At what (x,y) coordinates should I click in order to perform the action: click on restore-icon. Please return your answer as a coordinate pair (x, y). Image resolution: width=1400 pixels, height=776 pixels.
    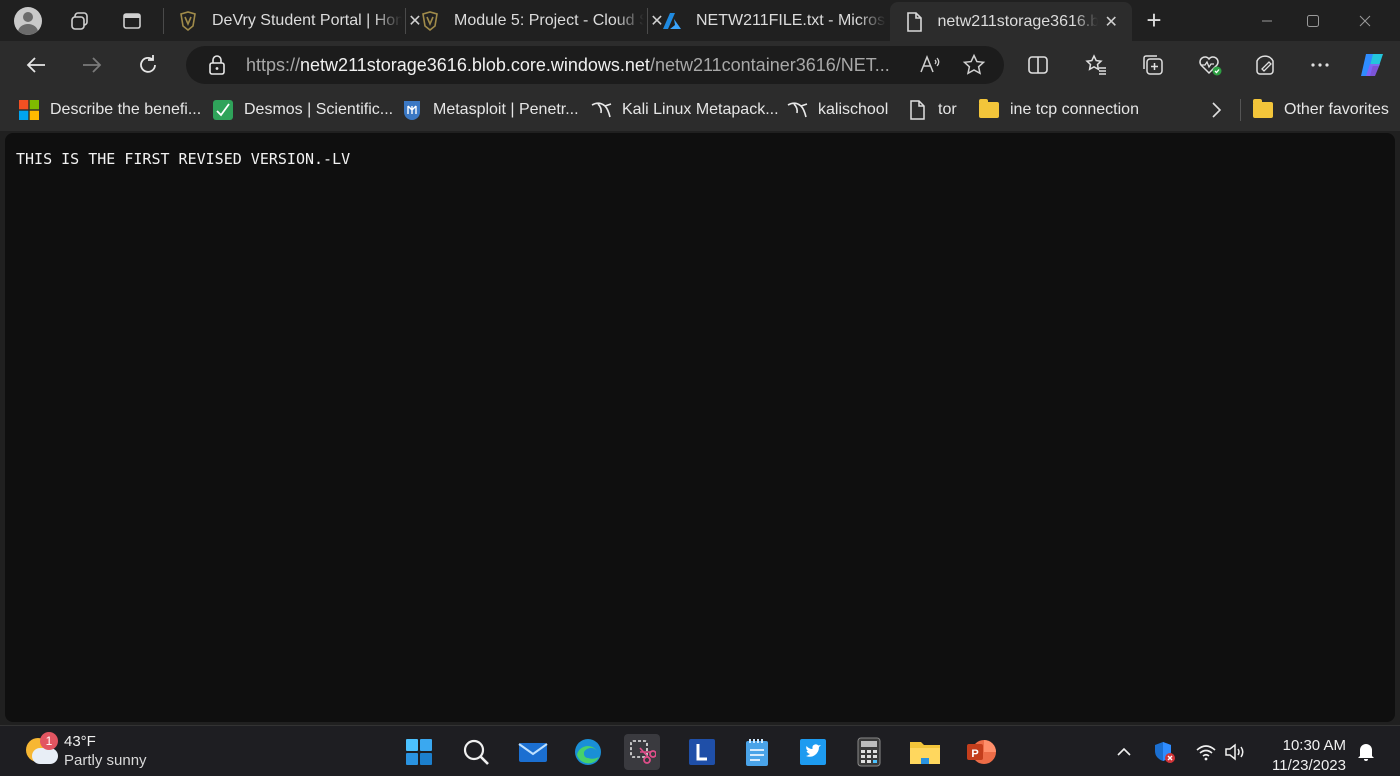
    Looking at the image, I should click on (1313, 20).